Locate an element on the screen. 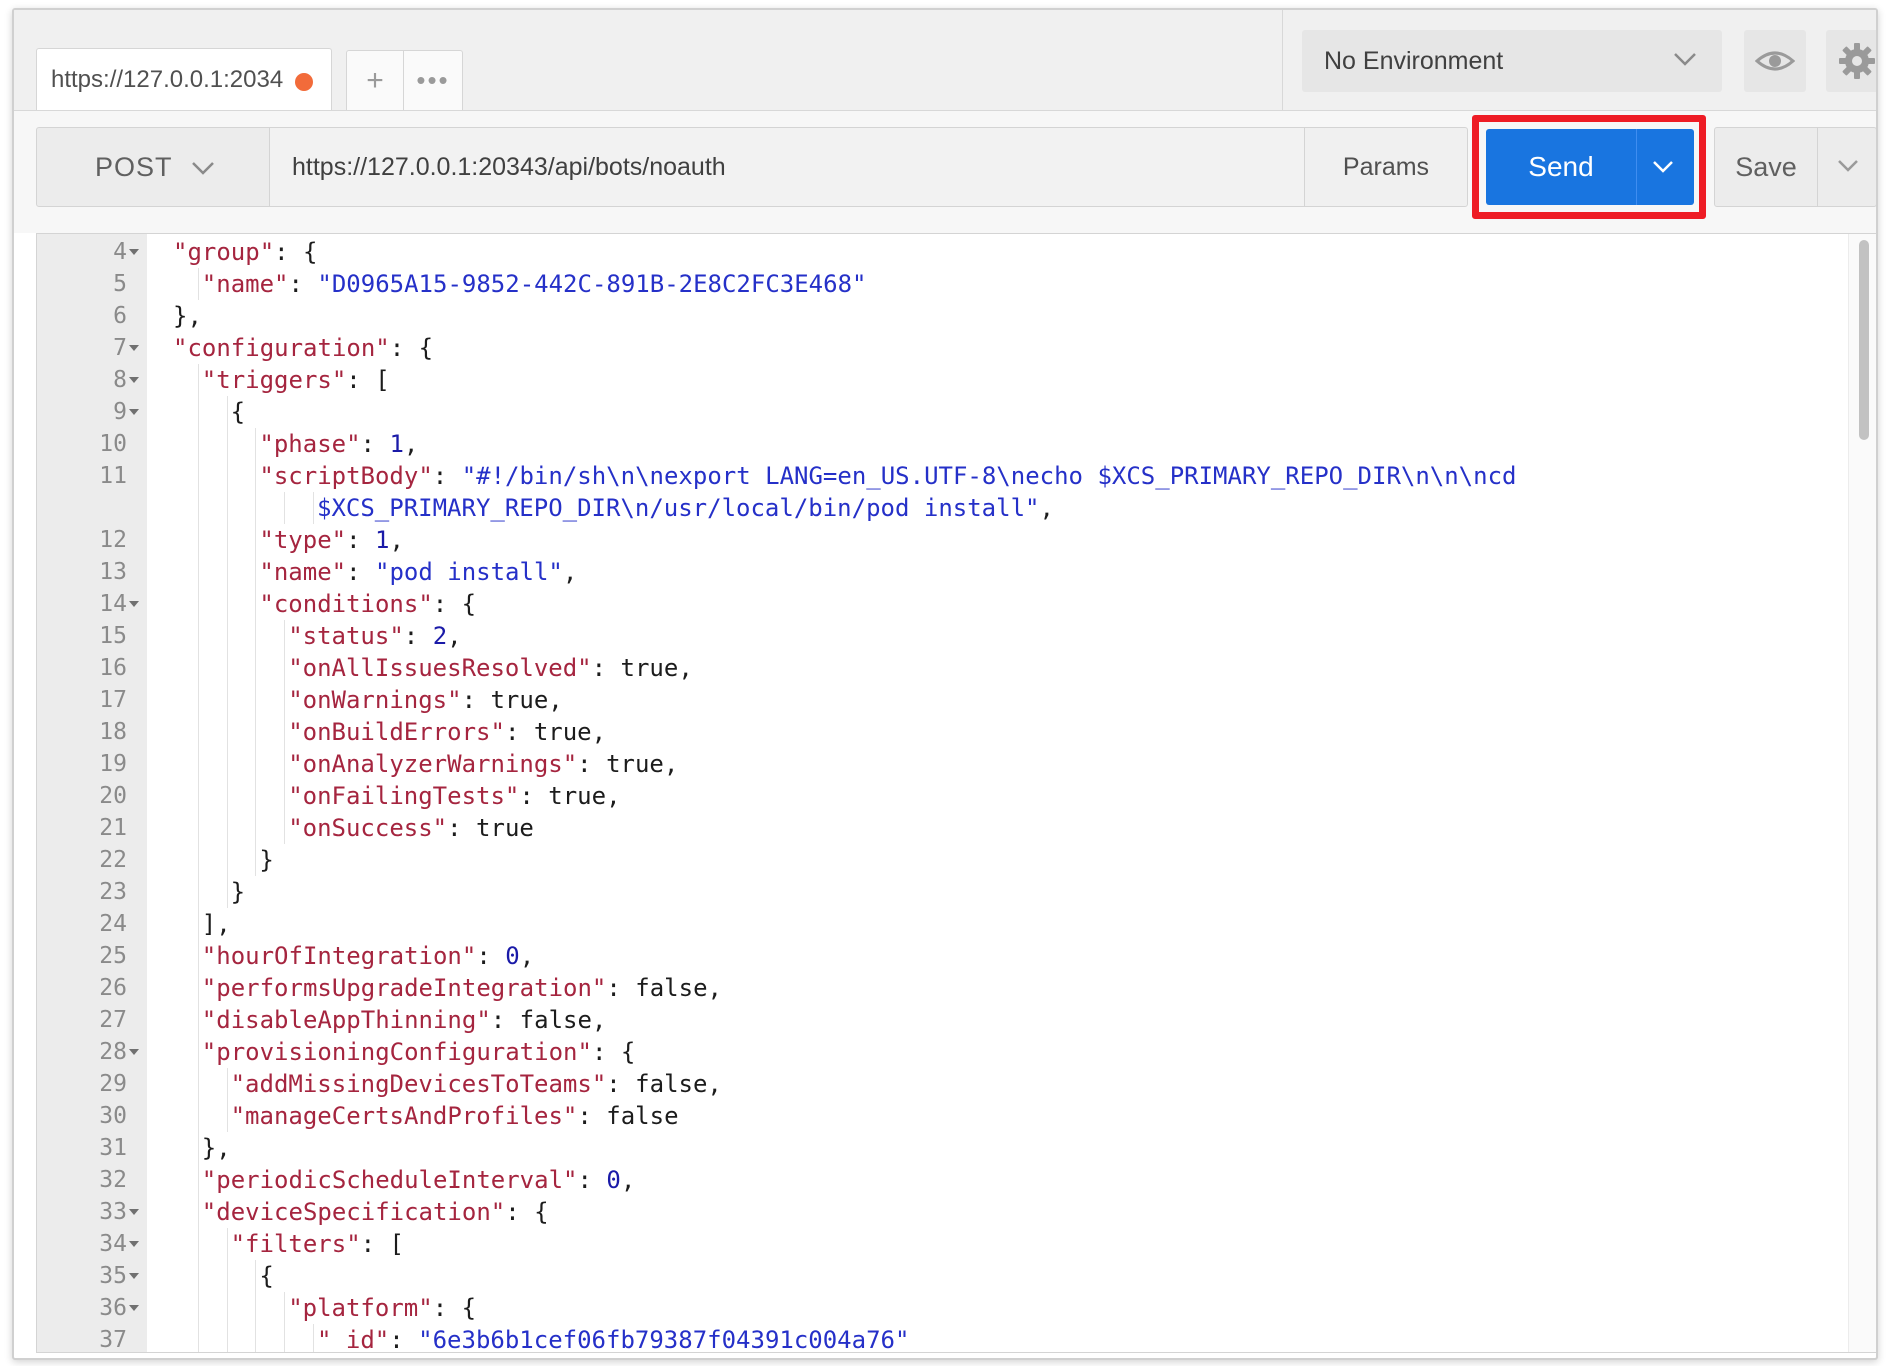 This screenshot has height=1366, width=1886. editor-scrollbar is located at coordinates (1862, 793).